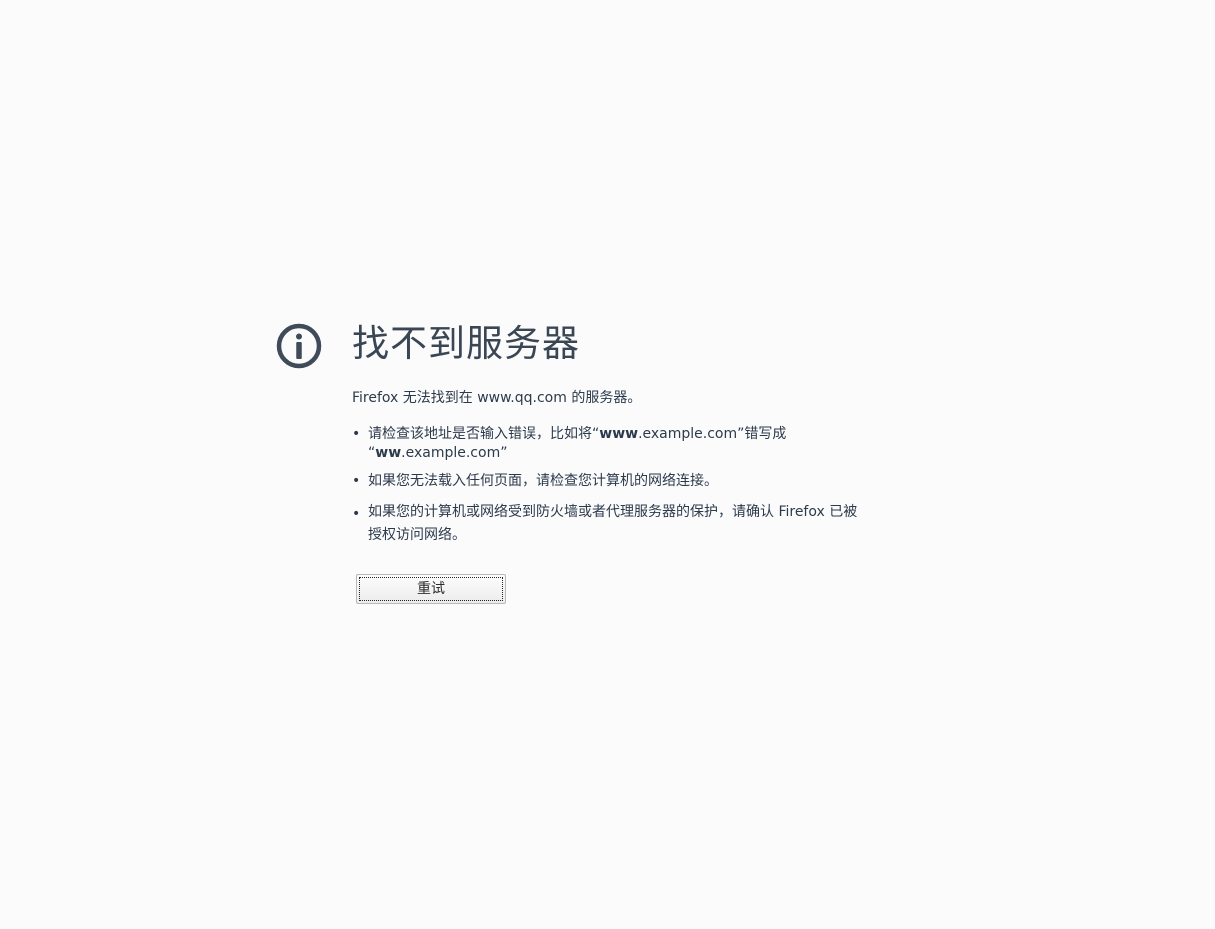 This screenshot has height=929, width=1215. What do you see at coordinates (388, 453) in the screenshot?
I see `hint-bold-ww: ww` at bounding box center [388, 453].